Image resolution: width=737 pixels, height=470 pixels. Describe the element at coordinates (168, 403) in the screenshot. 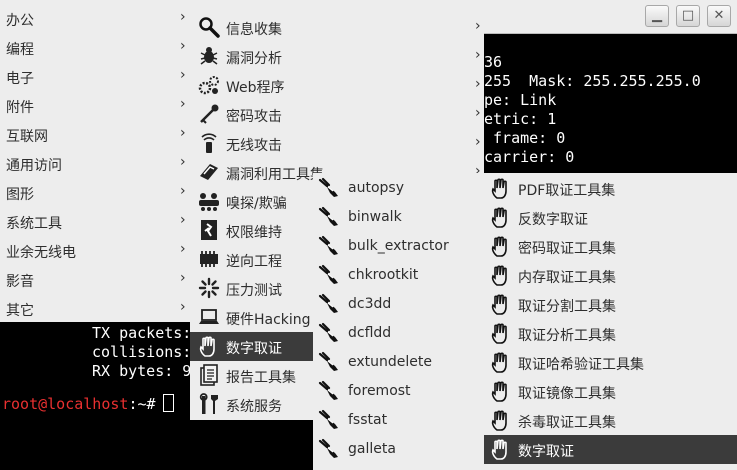

I see `terminal-cursor` at that location.